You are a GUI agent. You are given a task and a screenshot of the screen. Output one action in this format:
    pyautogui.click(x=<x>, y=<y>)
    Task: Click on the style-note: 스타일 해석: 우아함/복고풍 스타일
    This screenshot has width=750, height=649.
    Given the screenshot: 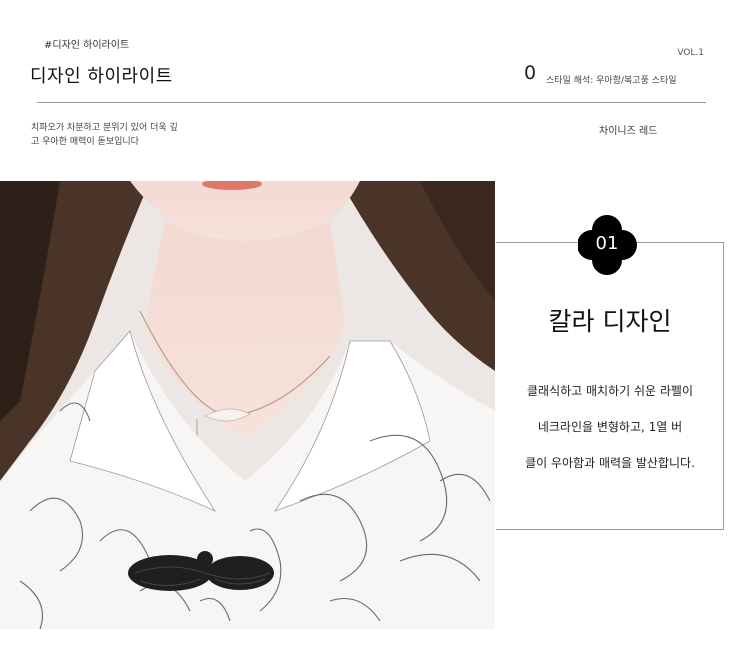 What is the action you would take?
    pyautogui.click(x=611, y=81)
    